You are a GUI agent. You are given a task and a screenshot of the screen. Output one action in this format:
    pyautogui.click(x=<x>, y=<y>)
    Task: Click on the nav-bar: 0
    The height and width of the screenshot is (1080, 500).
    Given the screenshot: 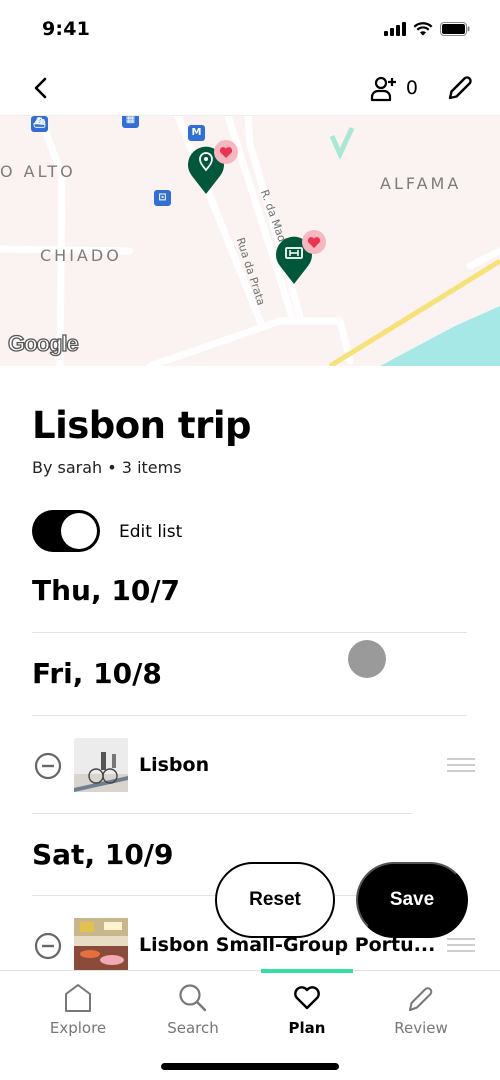 What is the action you would take?
    pyautogui.click(x=250, y=88)
    